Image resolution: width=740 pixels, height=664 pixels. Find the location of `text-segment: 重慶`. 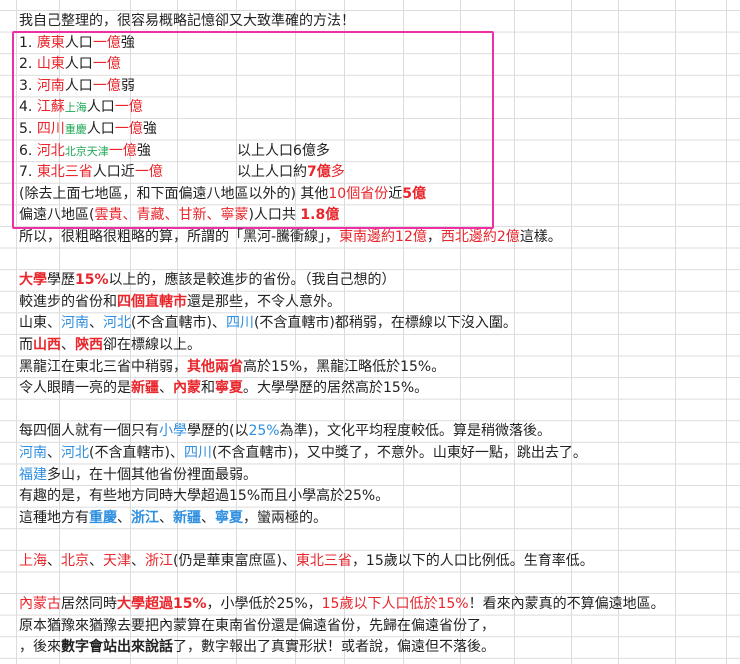

text-segment: 重慶 is located at coordinates (75, 129).